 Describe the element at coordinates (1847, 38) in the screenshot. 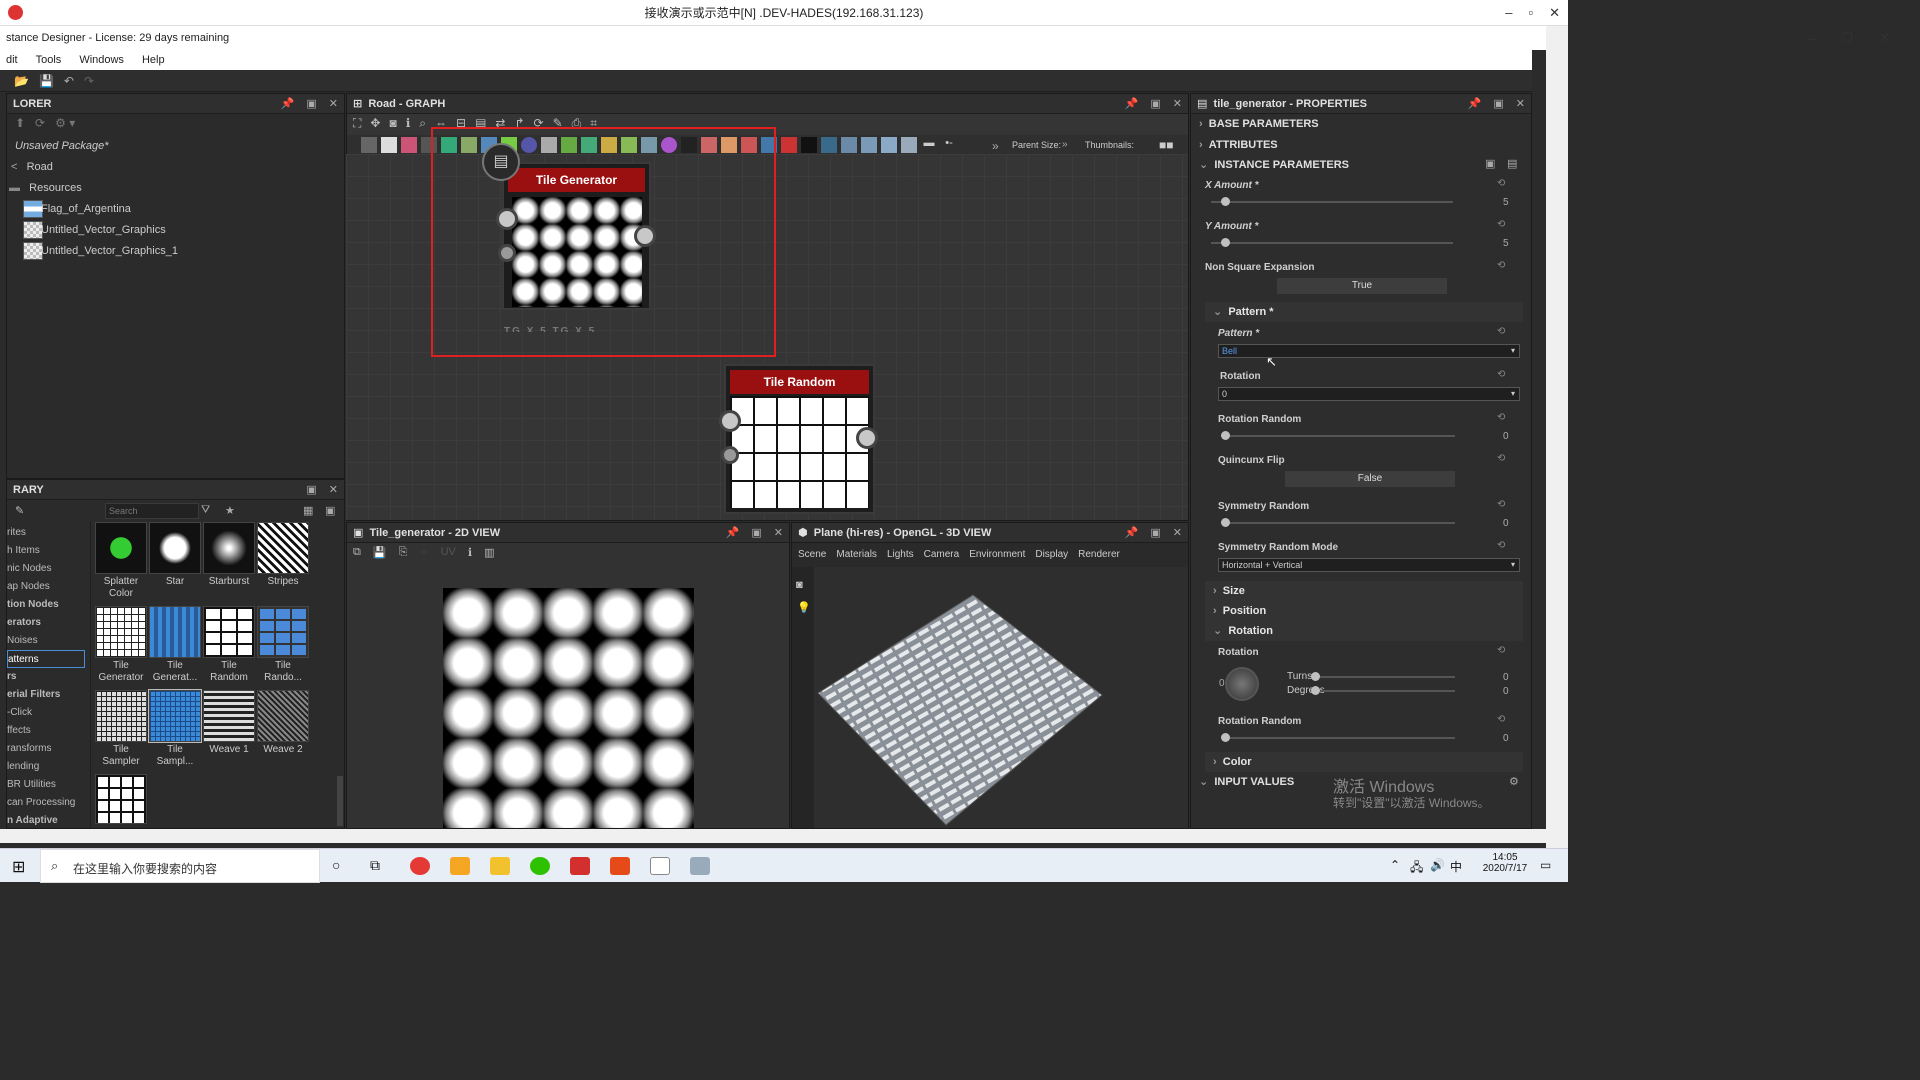

I see `maximize-button: ☐` at that location.